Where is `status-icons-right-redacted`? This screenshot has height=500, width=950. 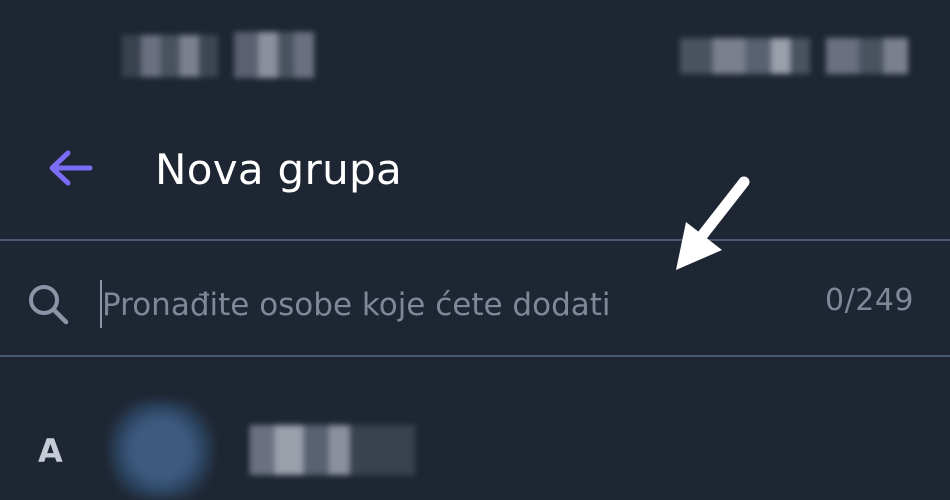
status-icons-right-redacted is located at coordinates (745, 56).